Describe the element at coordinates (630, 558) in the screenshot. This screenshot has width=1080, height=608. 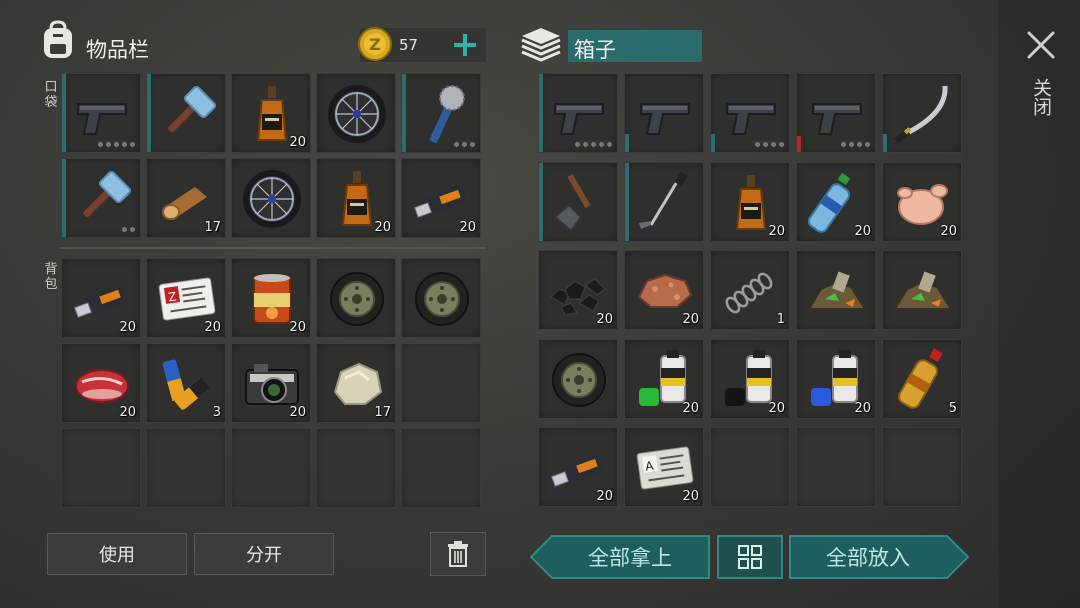
I see `take-all-label: 全部拿上` at that location.